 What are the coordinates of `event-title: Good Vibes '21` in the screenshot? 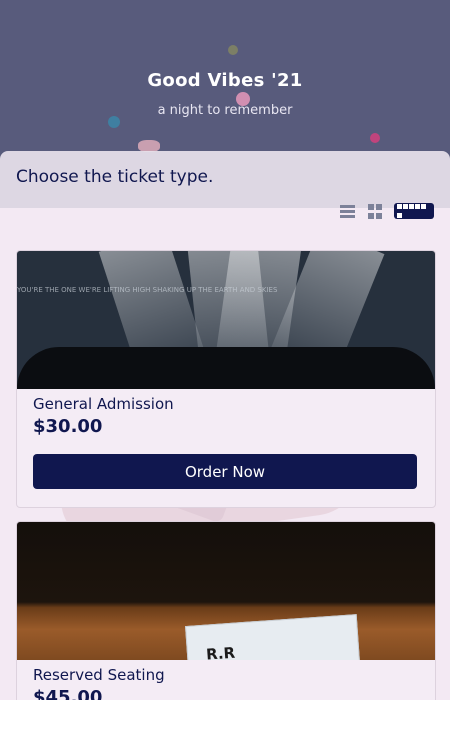 It's located at (225, 80).